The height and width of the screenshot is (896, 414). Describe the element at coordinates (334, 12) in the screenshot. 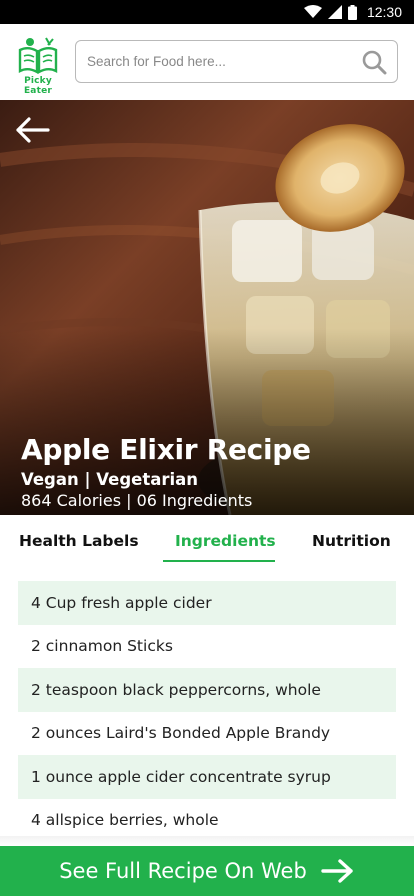

I see `signal-icon` at that location.